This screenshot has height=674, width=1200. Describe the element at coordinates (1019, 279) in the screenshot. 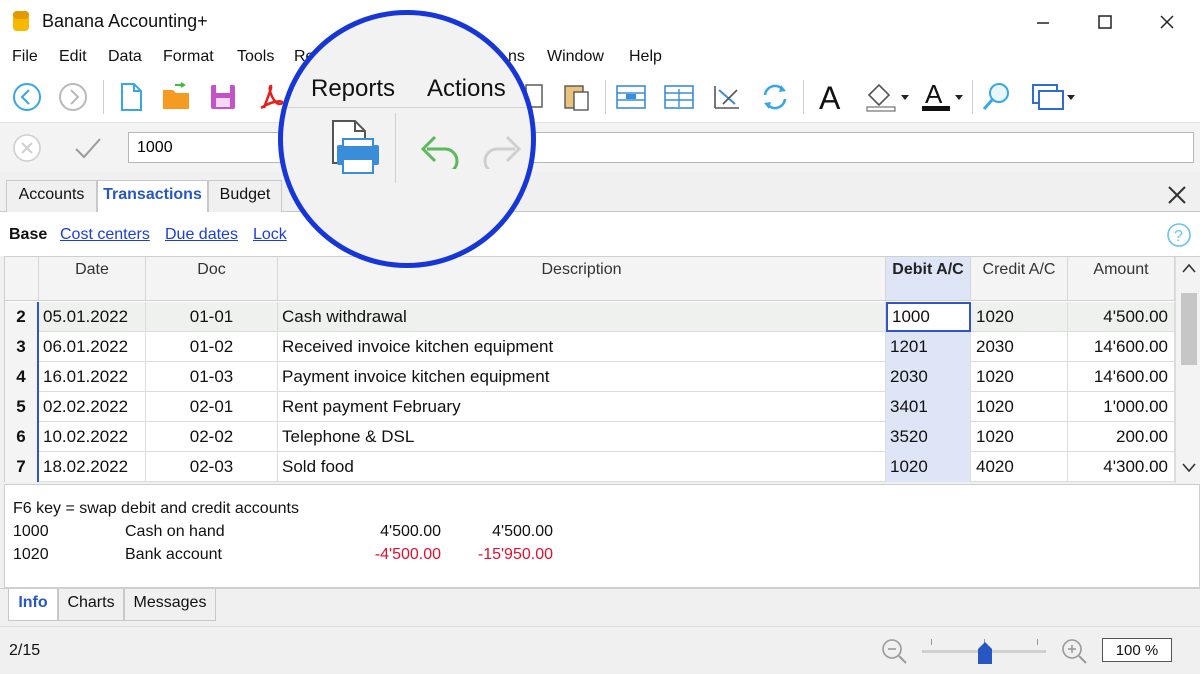

I see `column-header-credit: Credit A/C` at that location.